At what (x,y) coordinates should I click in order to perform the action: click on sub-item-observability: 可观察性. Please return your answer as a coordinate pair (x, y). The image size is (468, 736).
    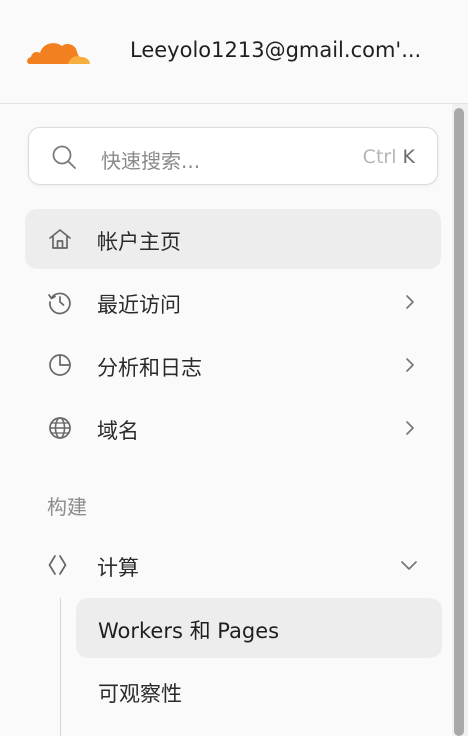
    Looking at the image, I should click on (259, 691).